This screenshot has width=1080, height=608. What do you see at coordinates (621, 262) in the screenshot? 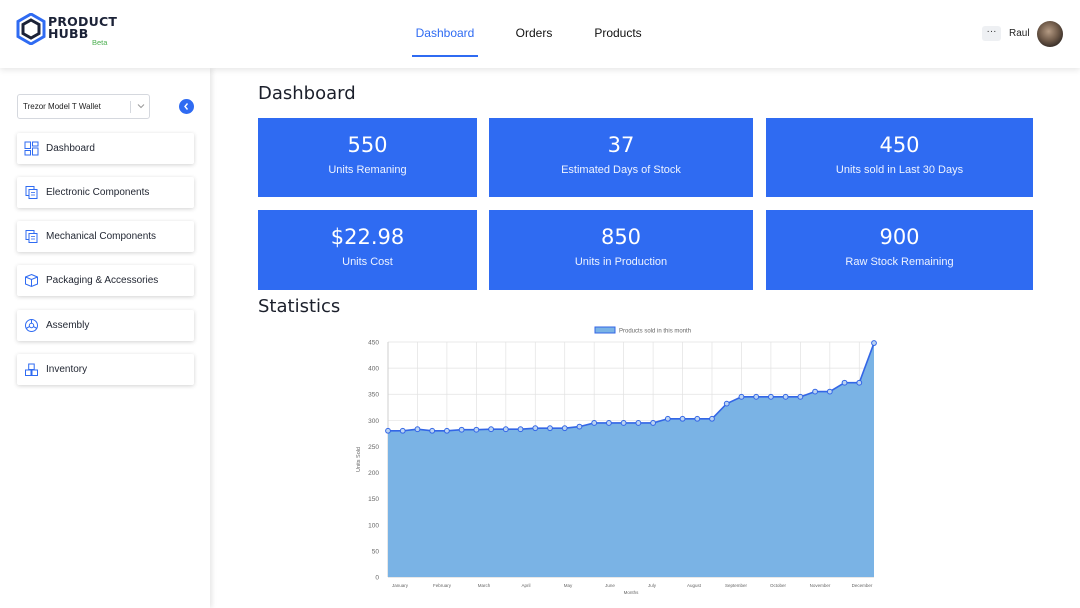
I see `stat-caption: Units in Production` at bounding box center [621, 262].